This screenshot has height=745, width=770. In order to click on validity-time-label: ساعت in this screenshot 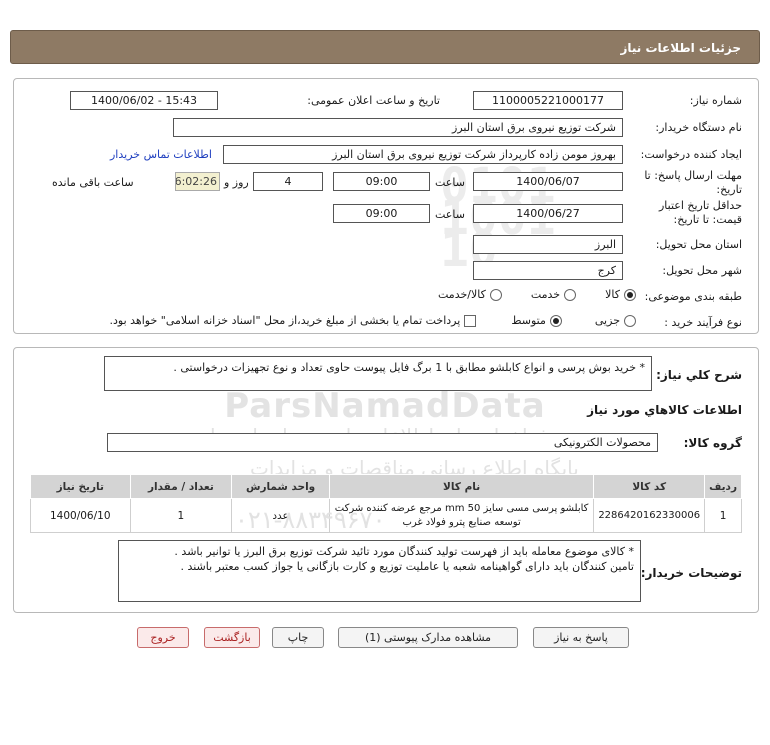, I will do `click(450, 214)`.